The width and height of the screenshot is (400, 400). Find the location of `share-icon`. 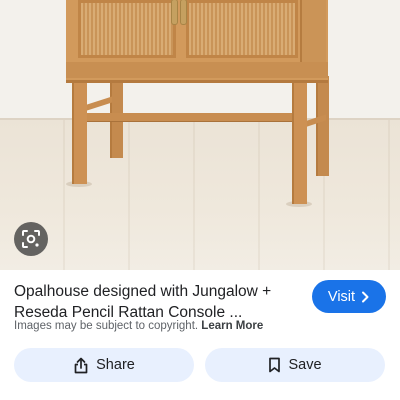

share-icon is located at coordinates (81, 365).